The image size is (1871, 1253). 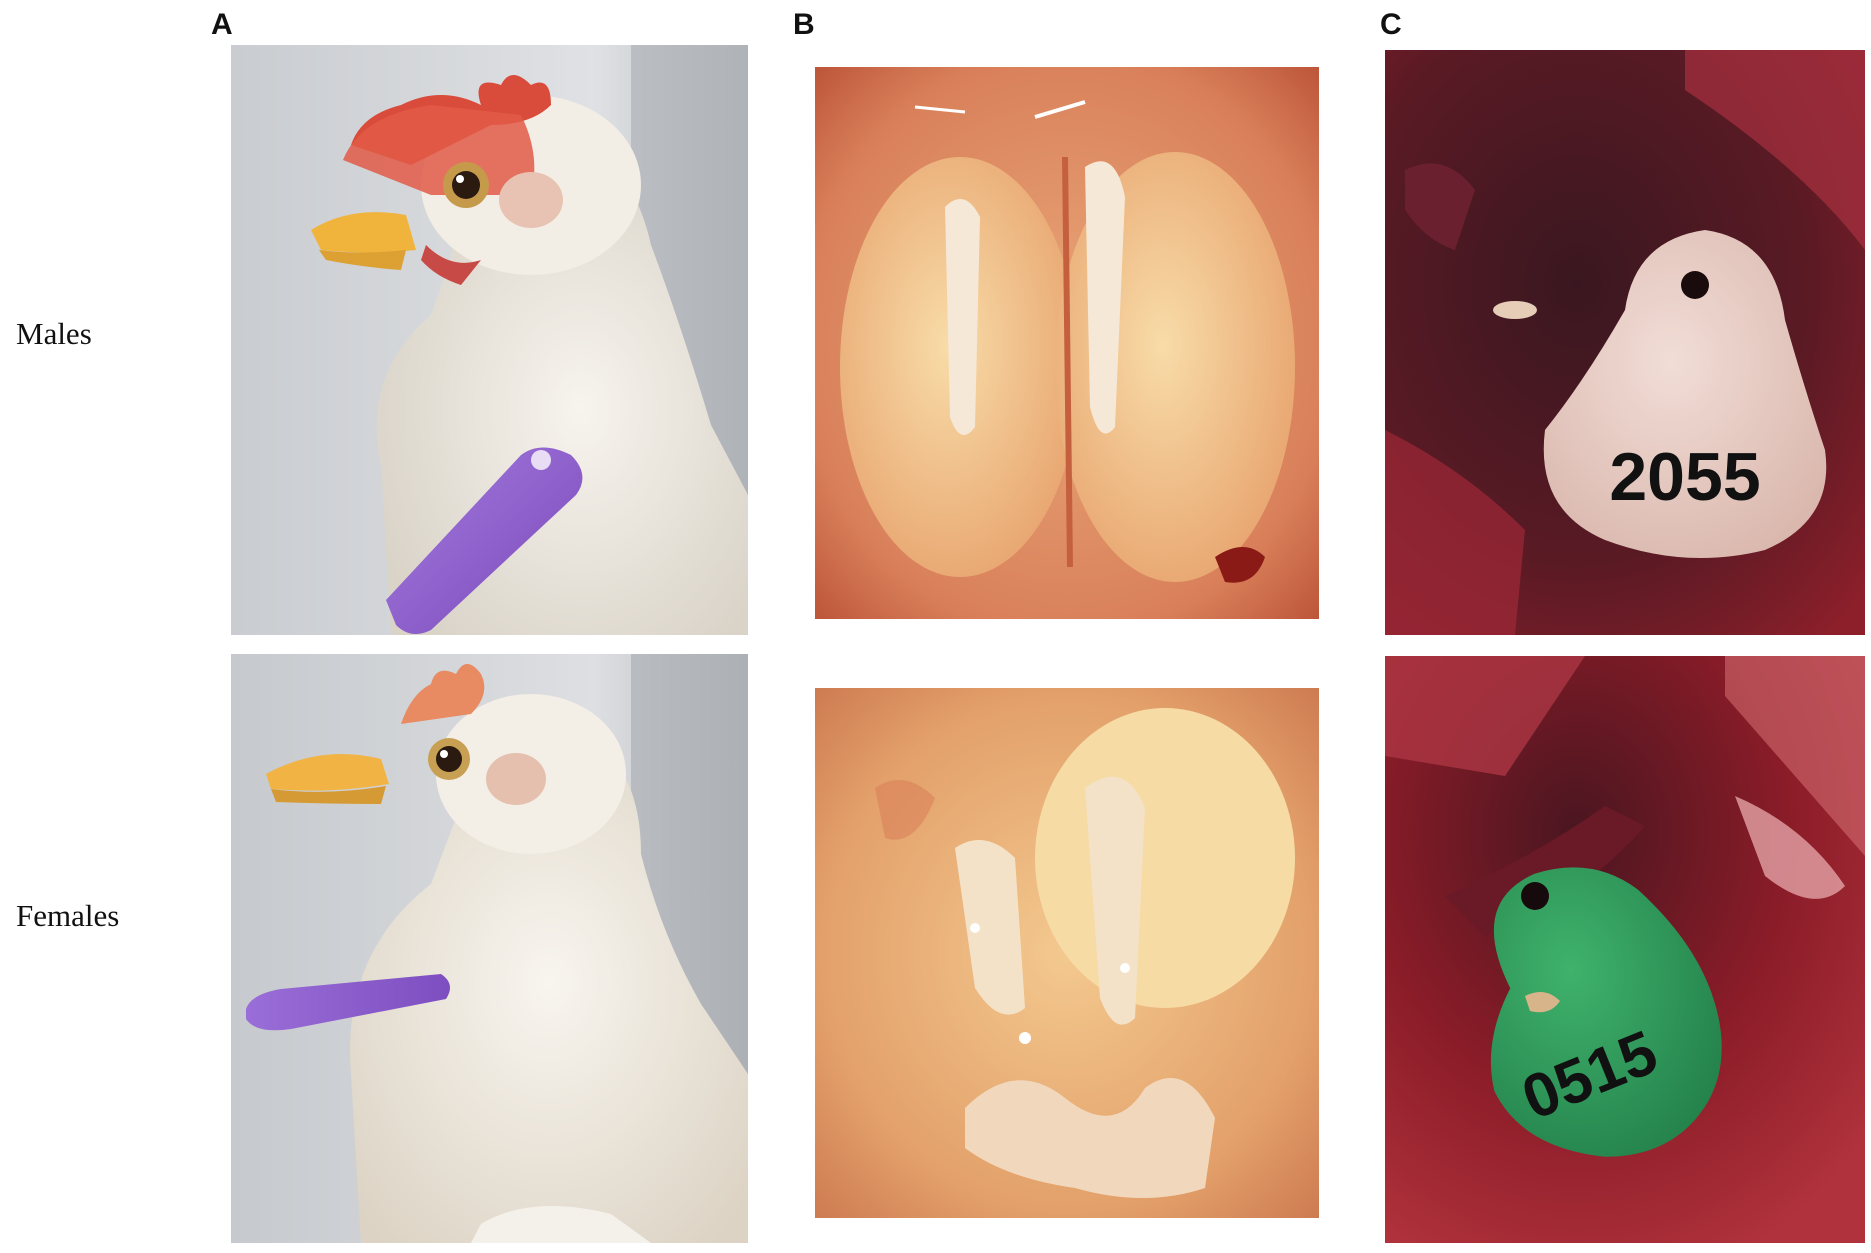 What do you see at coordinates (222, 24) in the screenshot?
I see `panel-label-a: A` at bounding box center [222, 24].